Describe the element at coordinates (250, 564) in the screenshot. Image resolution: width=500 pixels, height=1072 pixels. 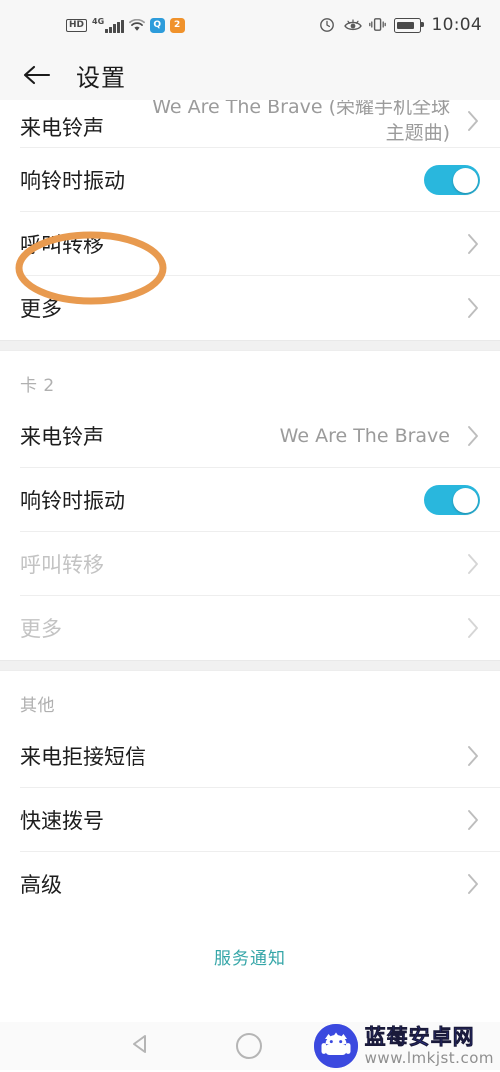
I see `row-call-forwarding-card2: 呼叫转移` at that location.